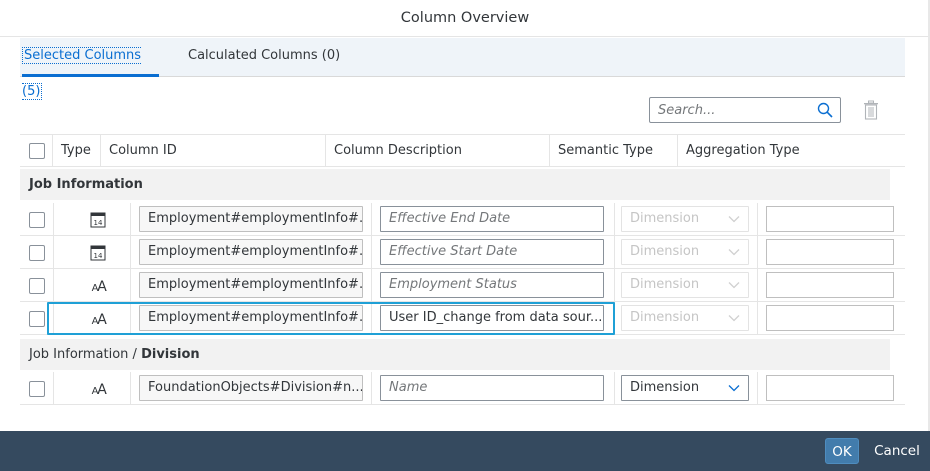  I want to click on tab-selected-columns-label: Selected Columns (5), so click(82, 73).